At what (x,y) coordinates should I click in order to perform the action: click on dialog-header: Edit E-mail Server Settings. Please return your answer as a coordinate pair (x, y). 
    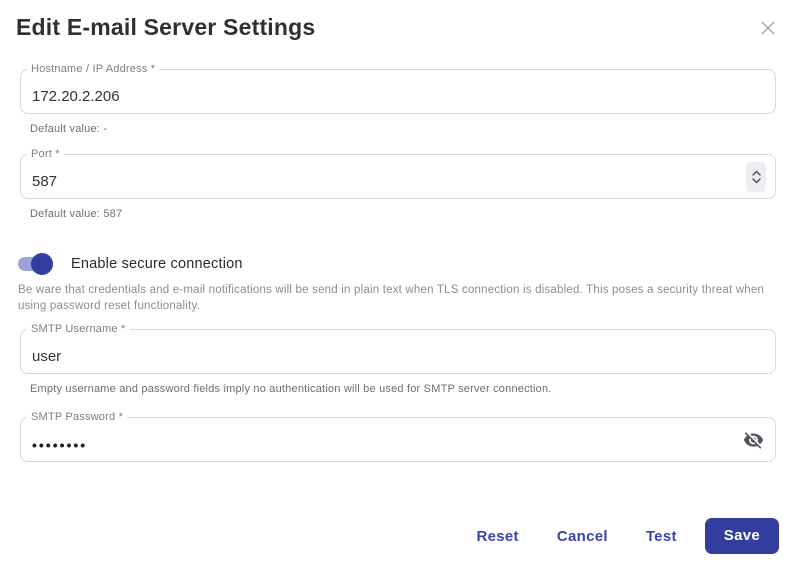
    Looking at the image, I should click on (397, 20).